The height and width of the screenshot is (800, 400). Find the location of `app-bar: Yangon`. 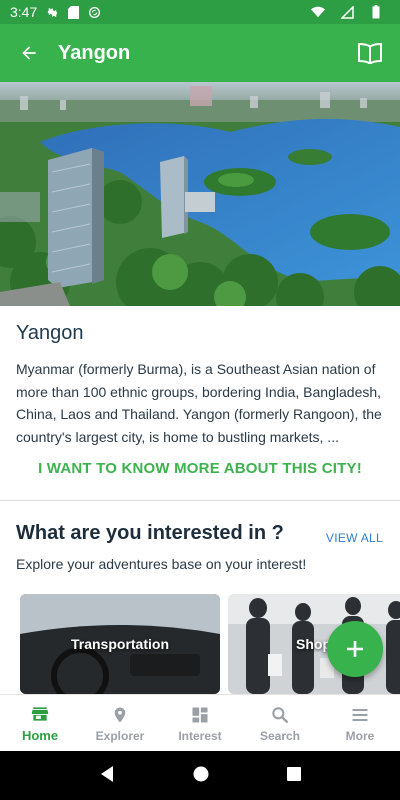

app-bar: Yangon is located at coordinates (200, 53).